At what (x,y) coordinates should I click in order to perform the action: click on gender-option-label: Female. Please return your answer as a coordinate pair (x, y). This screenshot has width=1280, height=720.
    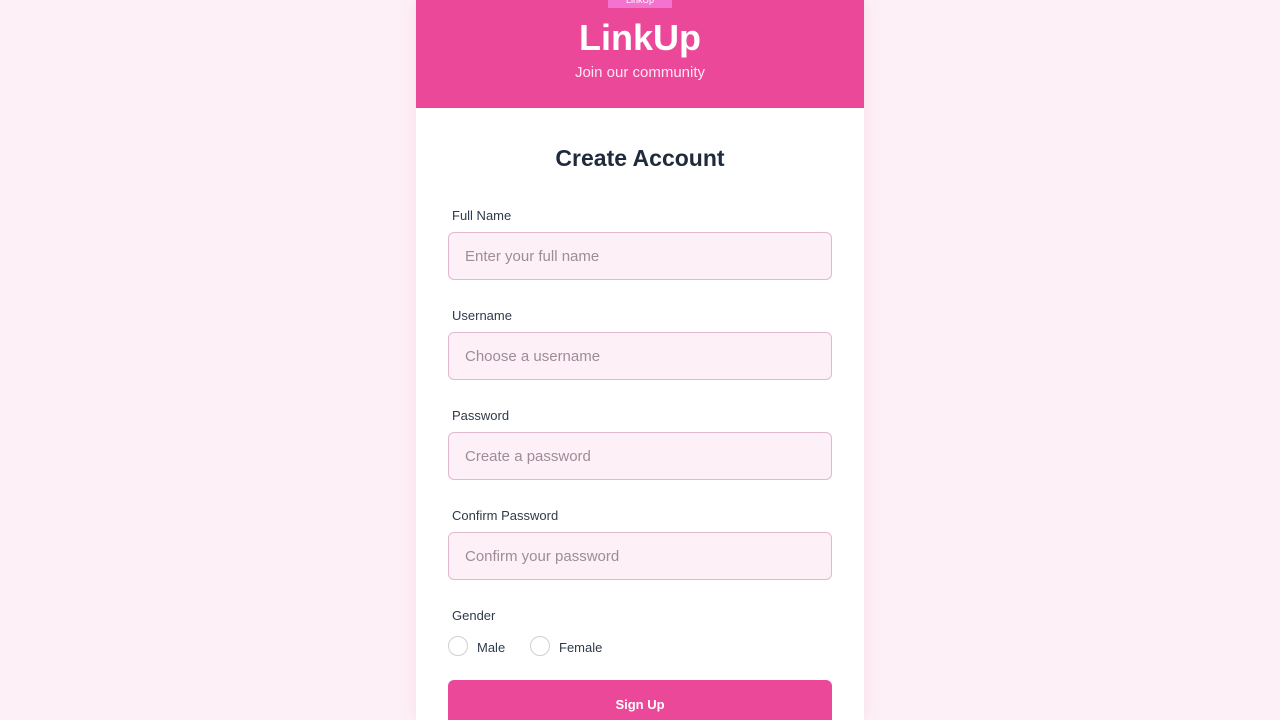
    Looking at the image, I should click on (581, 647).